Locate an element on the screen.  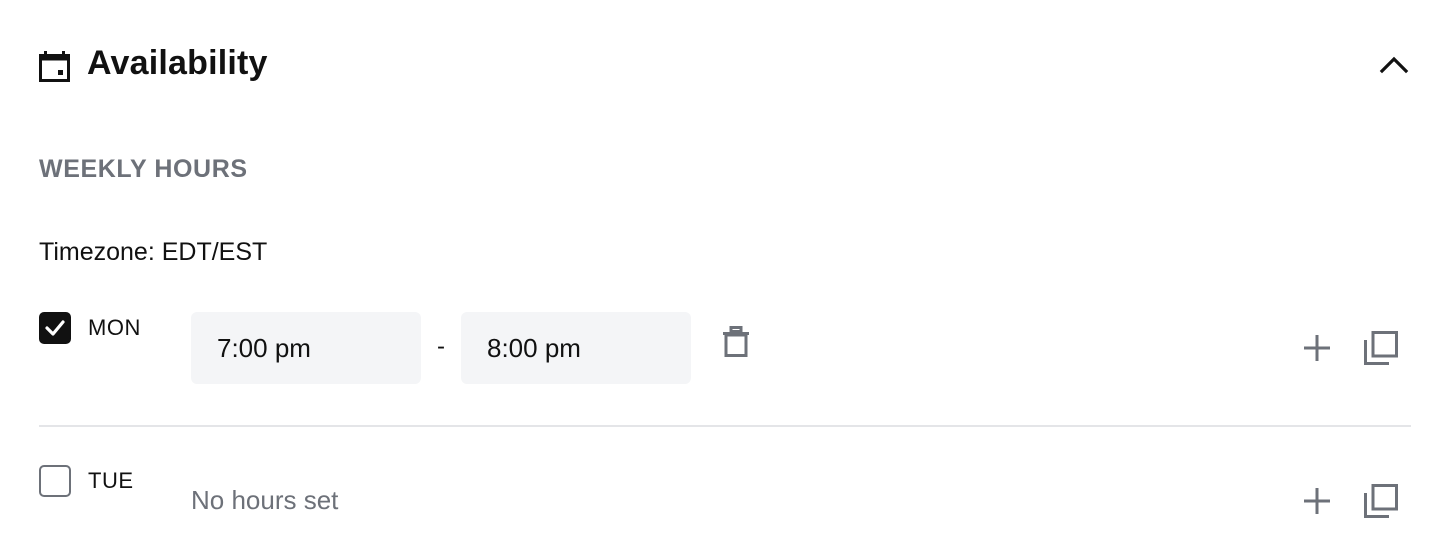
day-label-tue: TUE is located at coordinates (111, 480).